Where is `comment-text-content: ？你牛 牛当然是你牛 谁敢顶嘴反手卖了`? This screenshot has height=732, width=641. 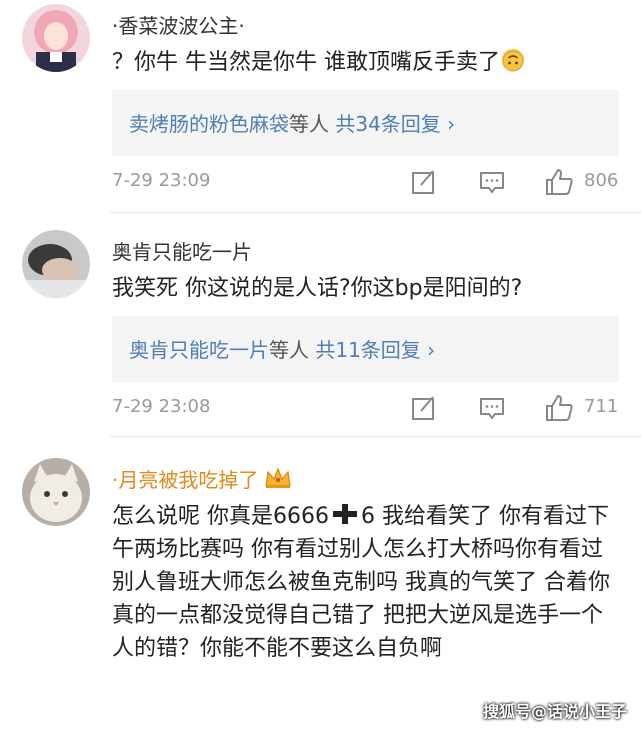 comment-text-content: ？你牛 牛当然是你牛 谁敢顶嘴反手卖了 is located at coordinates (306, 62).